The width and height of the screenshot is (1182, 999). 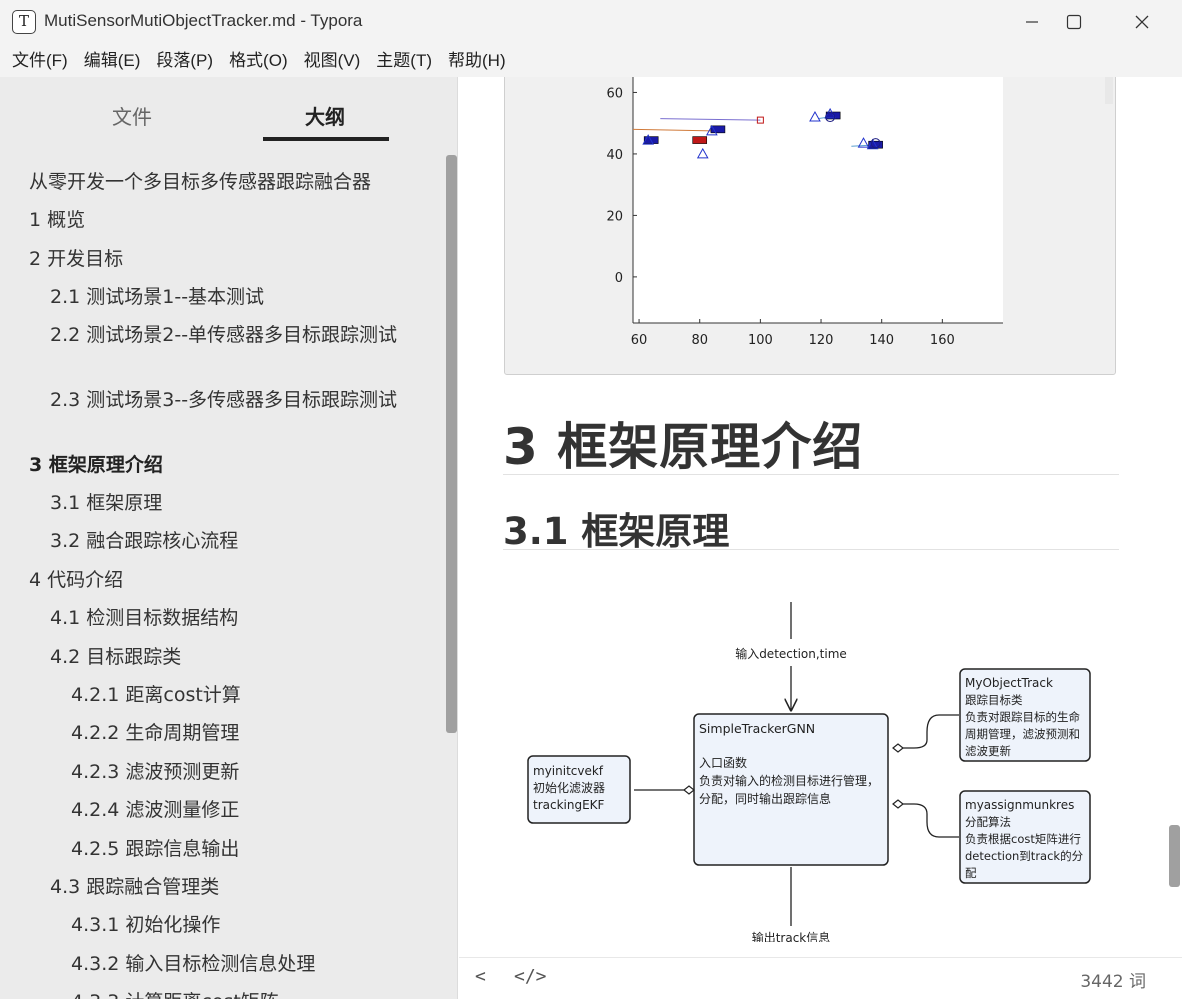 I want to click on outline-item: 3.2 融合跟踪核心流程, so click(x=240, y=541).